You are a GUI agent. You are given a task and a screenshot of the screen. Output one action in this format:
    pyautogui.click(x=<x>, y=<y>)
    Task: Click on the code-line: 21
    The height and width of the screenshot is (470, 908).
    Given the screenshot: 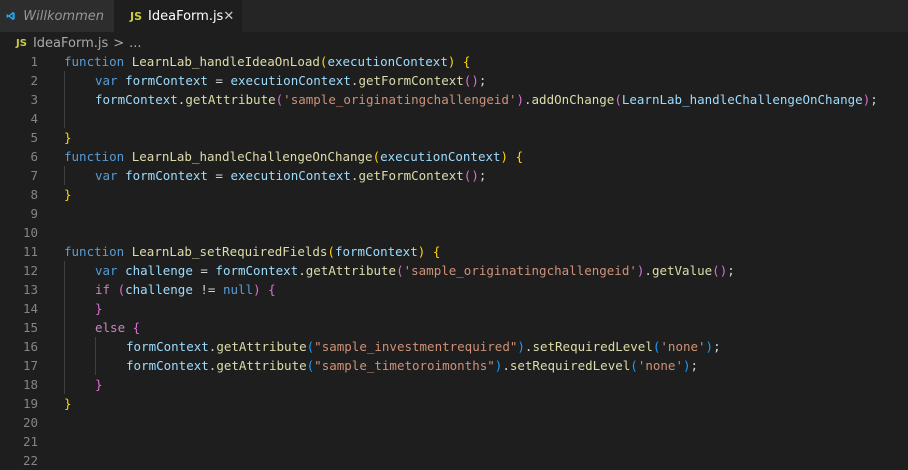 What is the action you would take?
    pyautogui.click(x=454, y=441)
    